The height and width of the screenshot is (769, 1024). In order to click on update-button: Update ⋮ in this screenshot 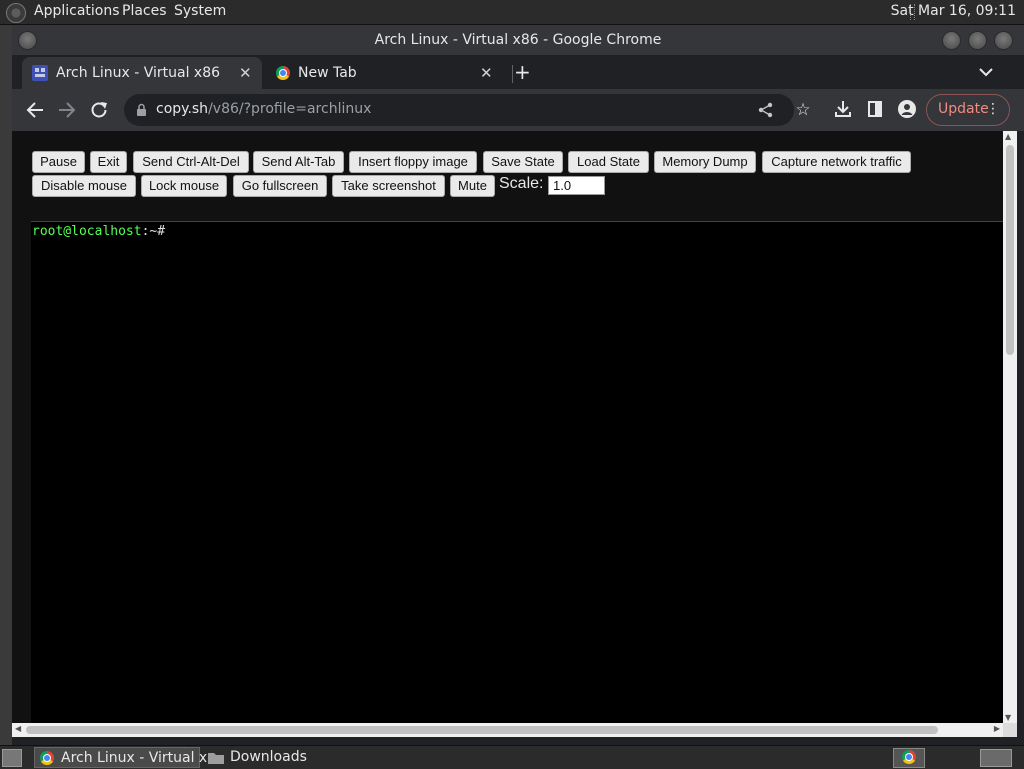, I will do `click(968, 110)`.